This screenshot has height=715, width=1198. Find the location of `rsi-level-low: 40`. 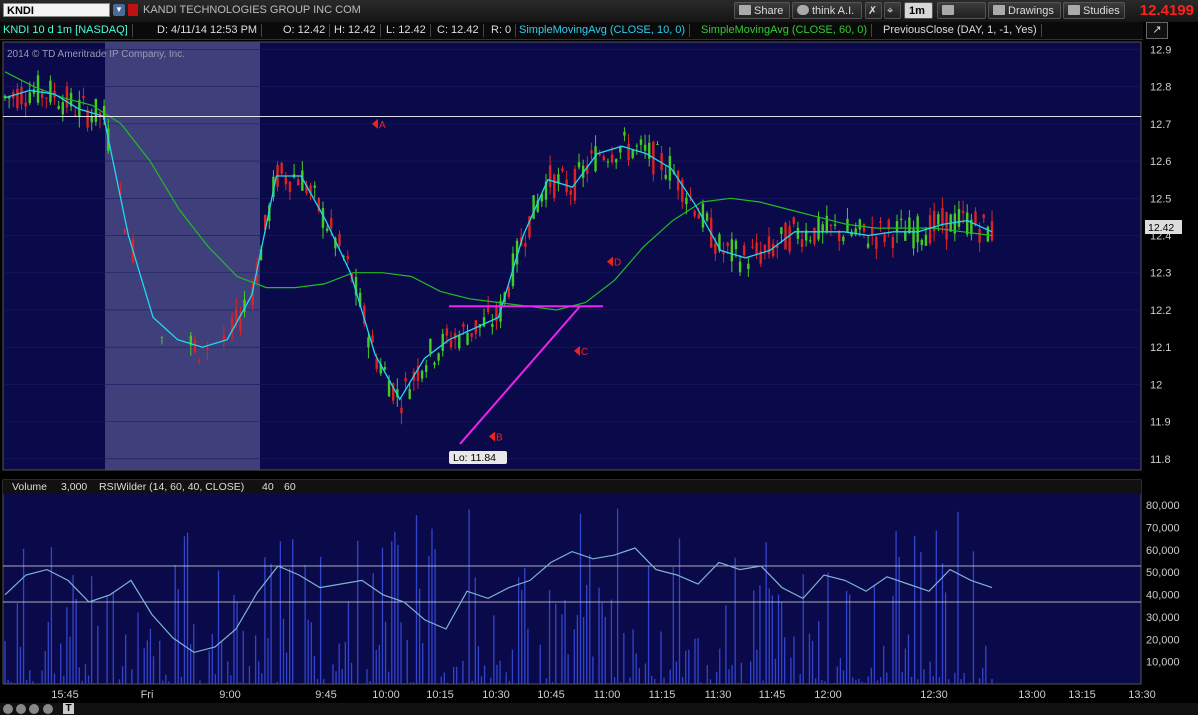

rsi-level-low: 40 is located at coordinates (268, 487).